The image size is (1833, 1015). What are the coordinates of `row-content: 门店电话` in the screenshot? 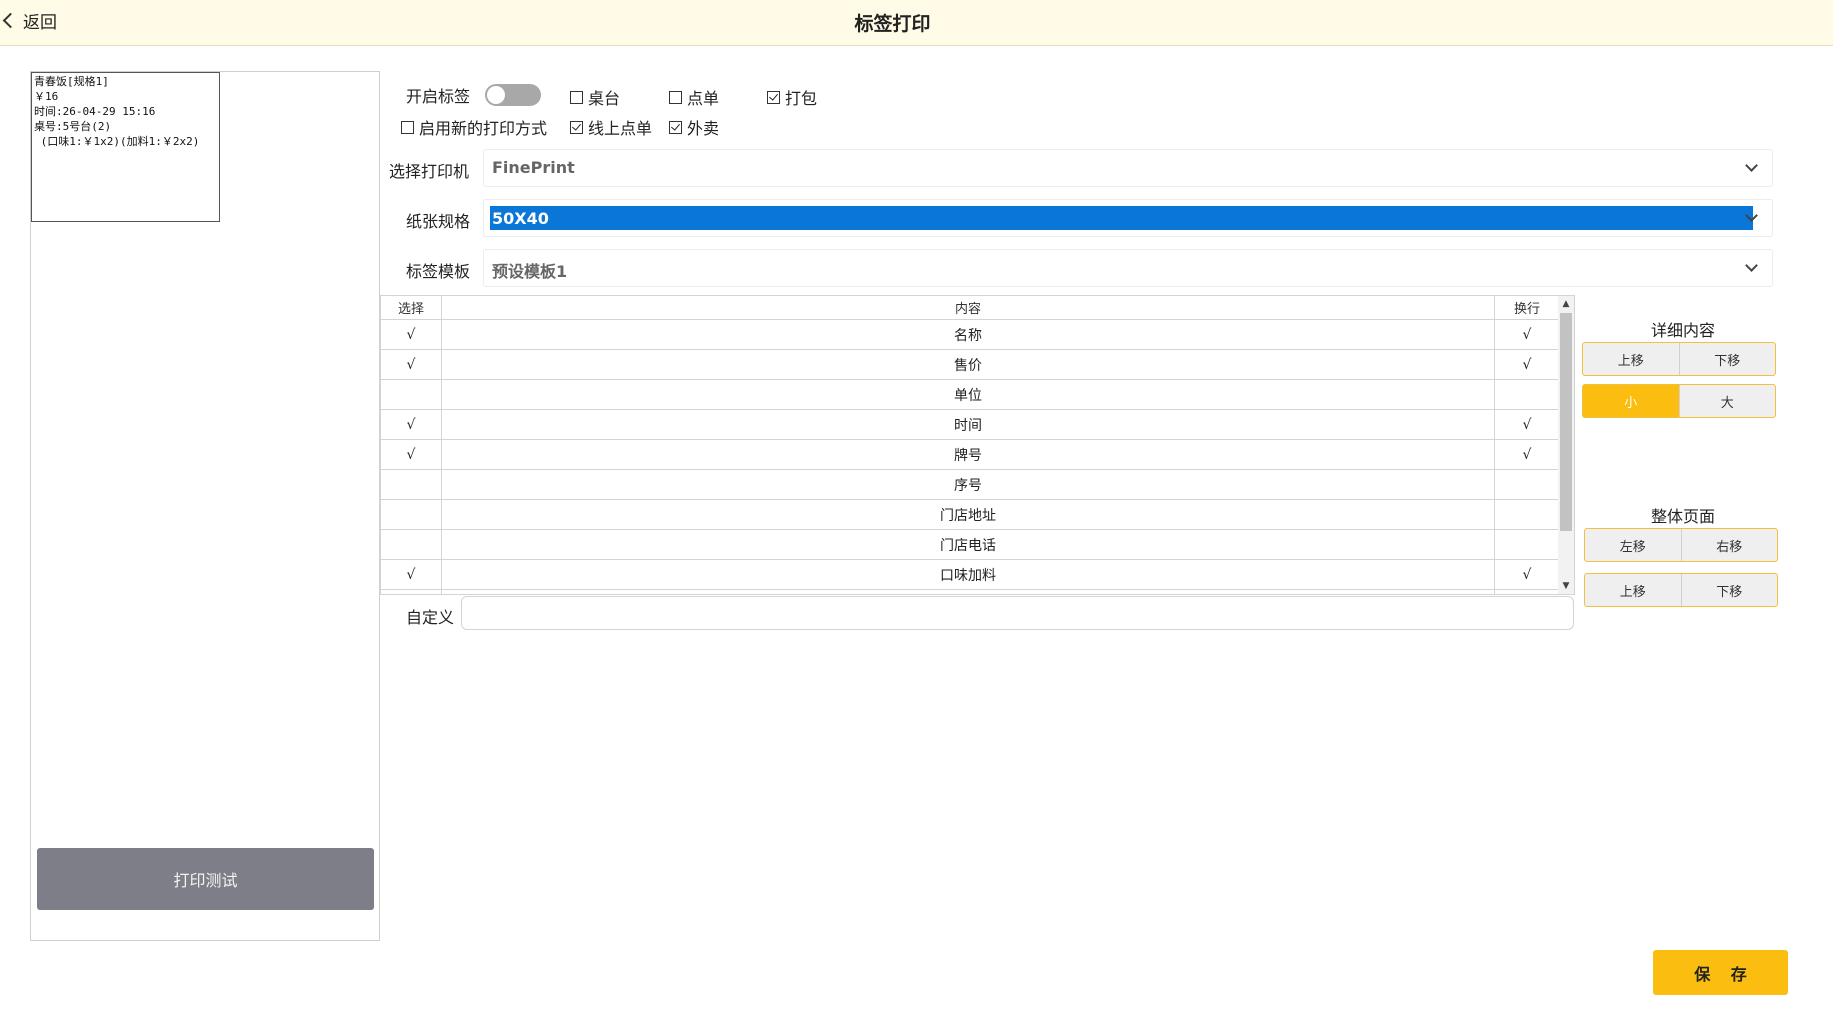 It's located at (968, 544).